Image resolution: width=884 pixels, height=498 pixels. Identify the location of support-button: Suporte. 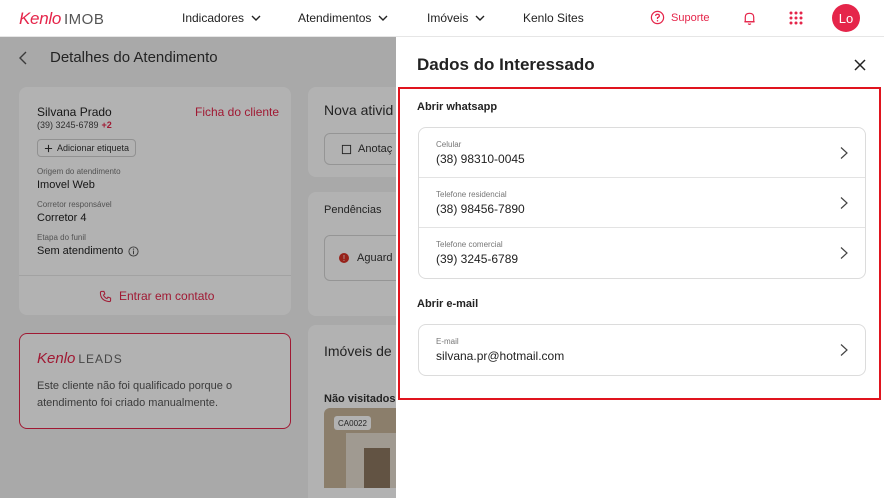
(680, 17).